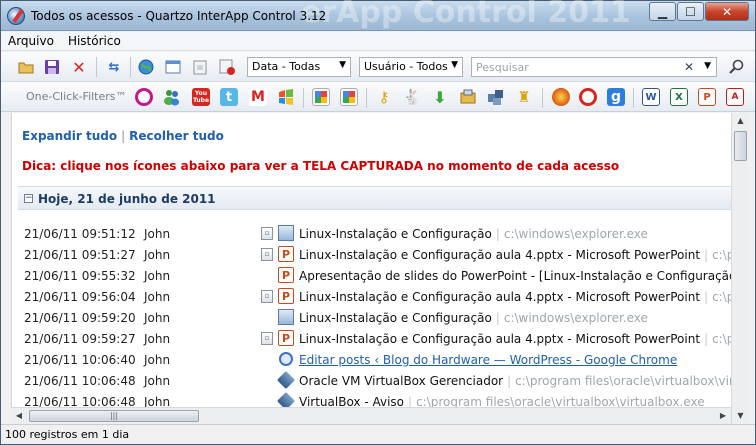 The height and width of the screenshot is (445, 756). I want to click on playboy-icon: 🐇, so click(412, 97).